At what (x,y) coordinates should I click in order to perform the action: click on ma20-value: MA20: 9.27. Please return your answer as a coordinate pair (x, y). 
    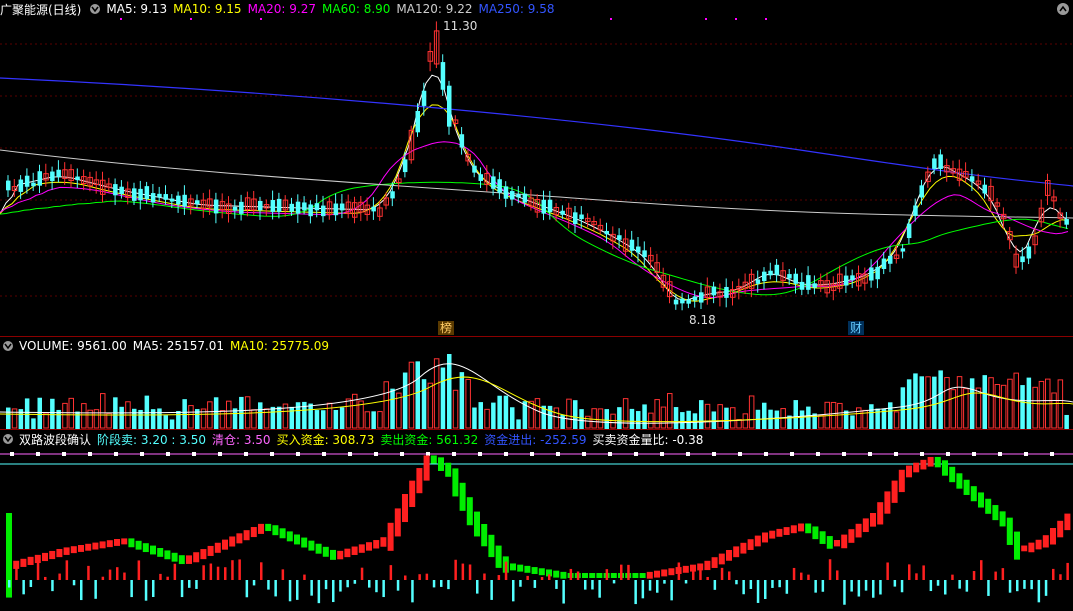
    Looking at the image, I should click on (281, 9).